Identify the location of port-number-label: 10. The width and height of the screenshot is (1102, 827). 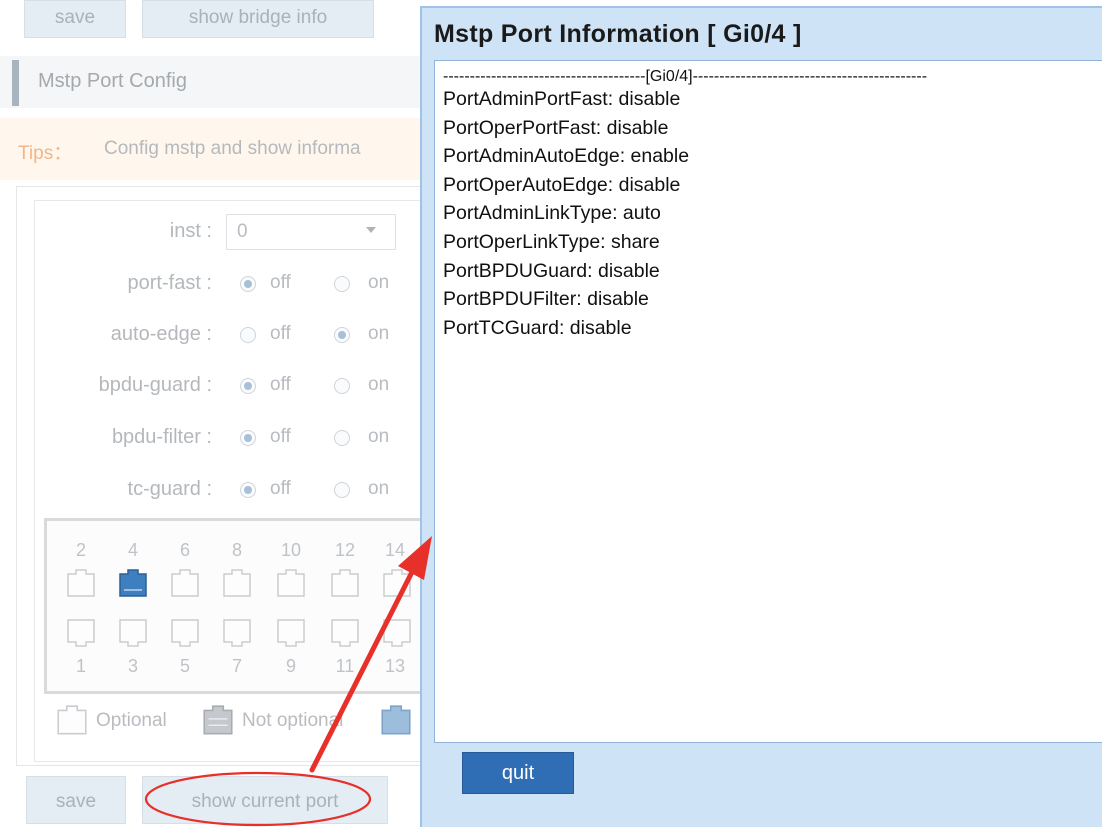
(291, 550).